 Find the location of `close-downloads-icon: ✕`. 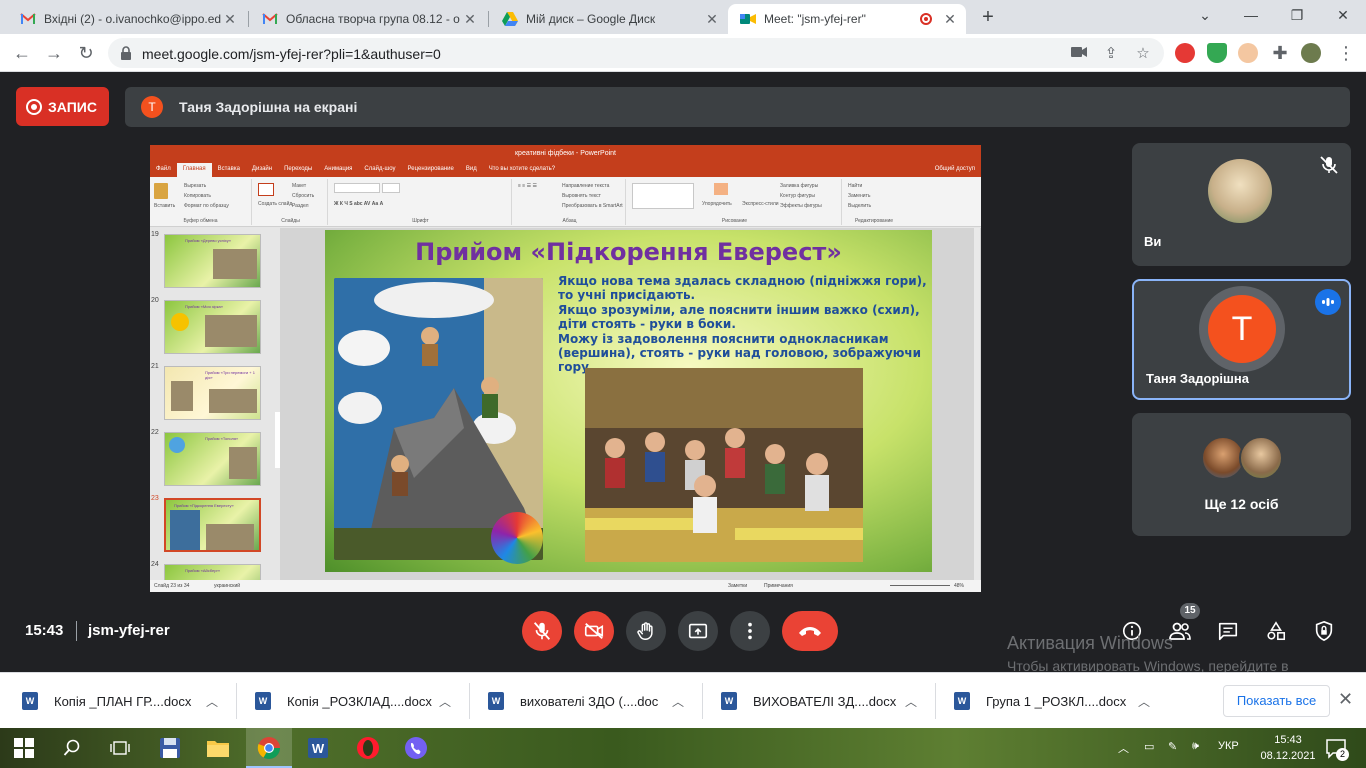

close-downloads-icon: ✕ is located at coordinates (1345, 699).